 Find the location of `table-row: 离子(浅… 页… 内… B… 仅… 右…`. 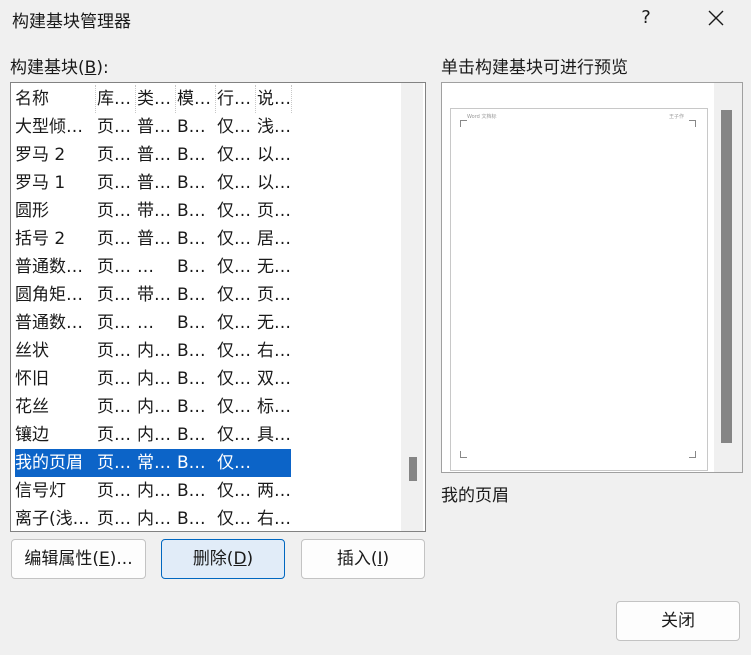

table-row: 离子(浅… 页… 内… B… 仅… 右… is located at coordinates (153, 518).